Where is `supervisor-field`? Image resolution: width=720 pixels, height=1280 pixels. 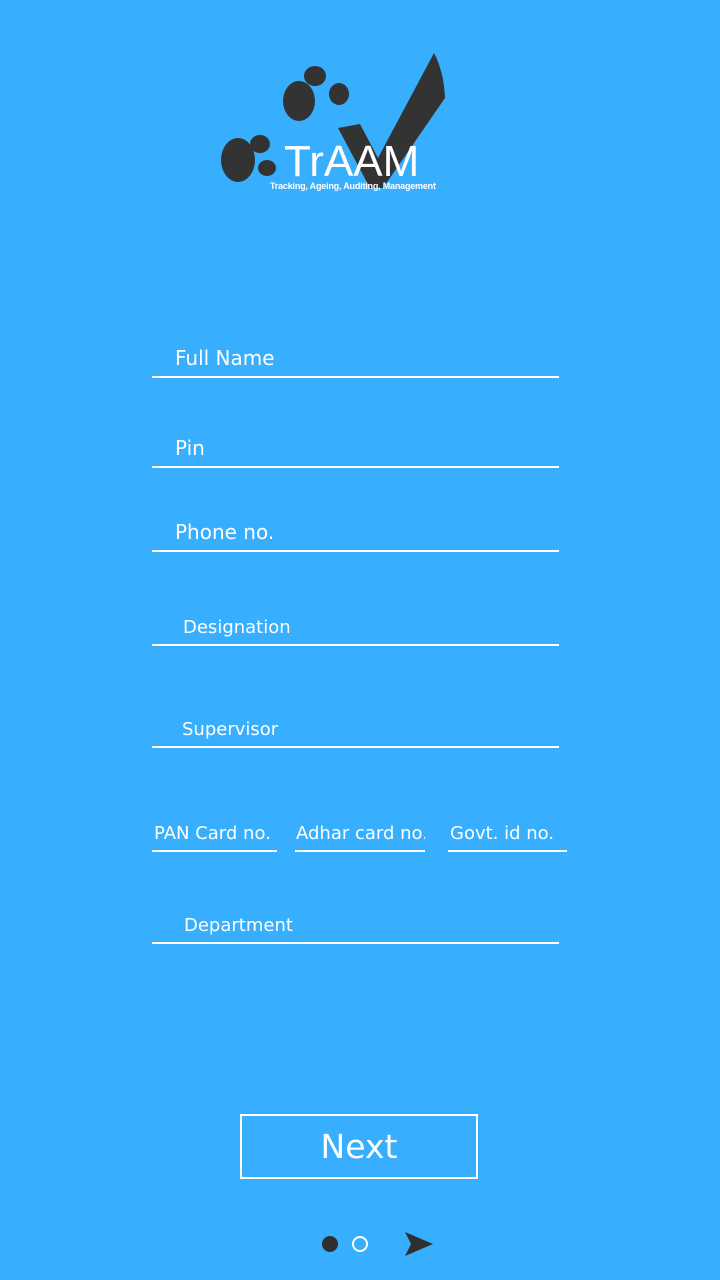 supervisor-field is located at coordinates (355, 727).